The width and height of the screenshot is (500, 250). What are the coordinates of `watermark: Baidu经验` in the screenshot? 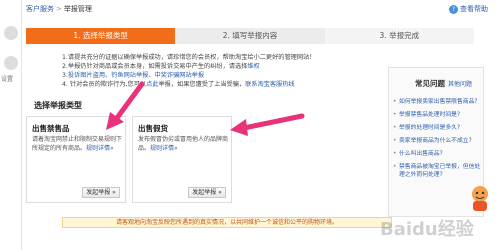 It's located at (427, 229).